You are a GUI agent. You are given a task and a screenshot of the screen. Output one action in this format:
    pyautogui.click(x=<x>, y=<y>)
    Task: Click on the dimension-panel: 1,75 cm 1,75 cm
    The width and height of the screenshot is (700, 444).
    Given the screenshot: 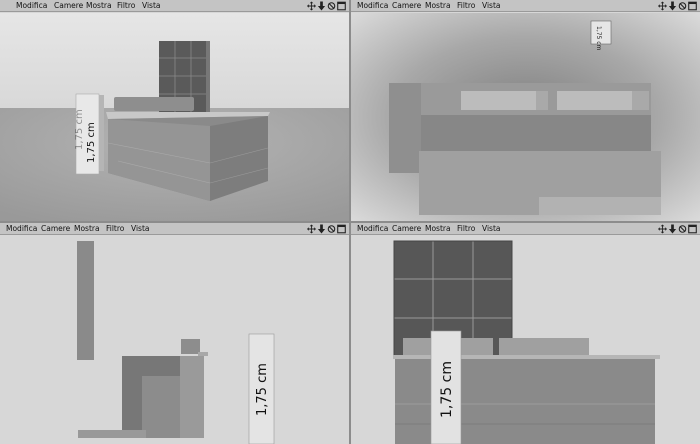 What is the action you would take?
    pyautogui.click(x=89, y=134)
    